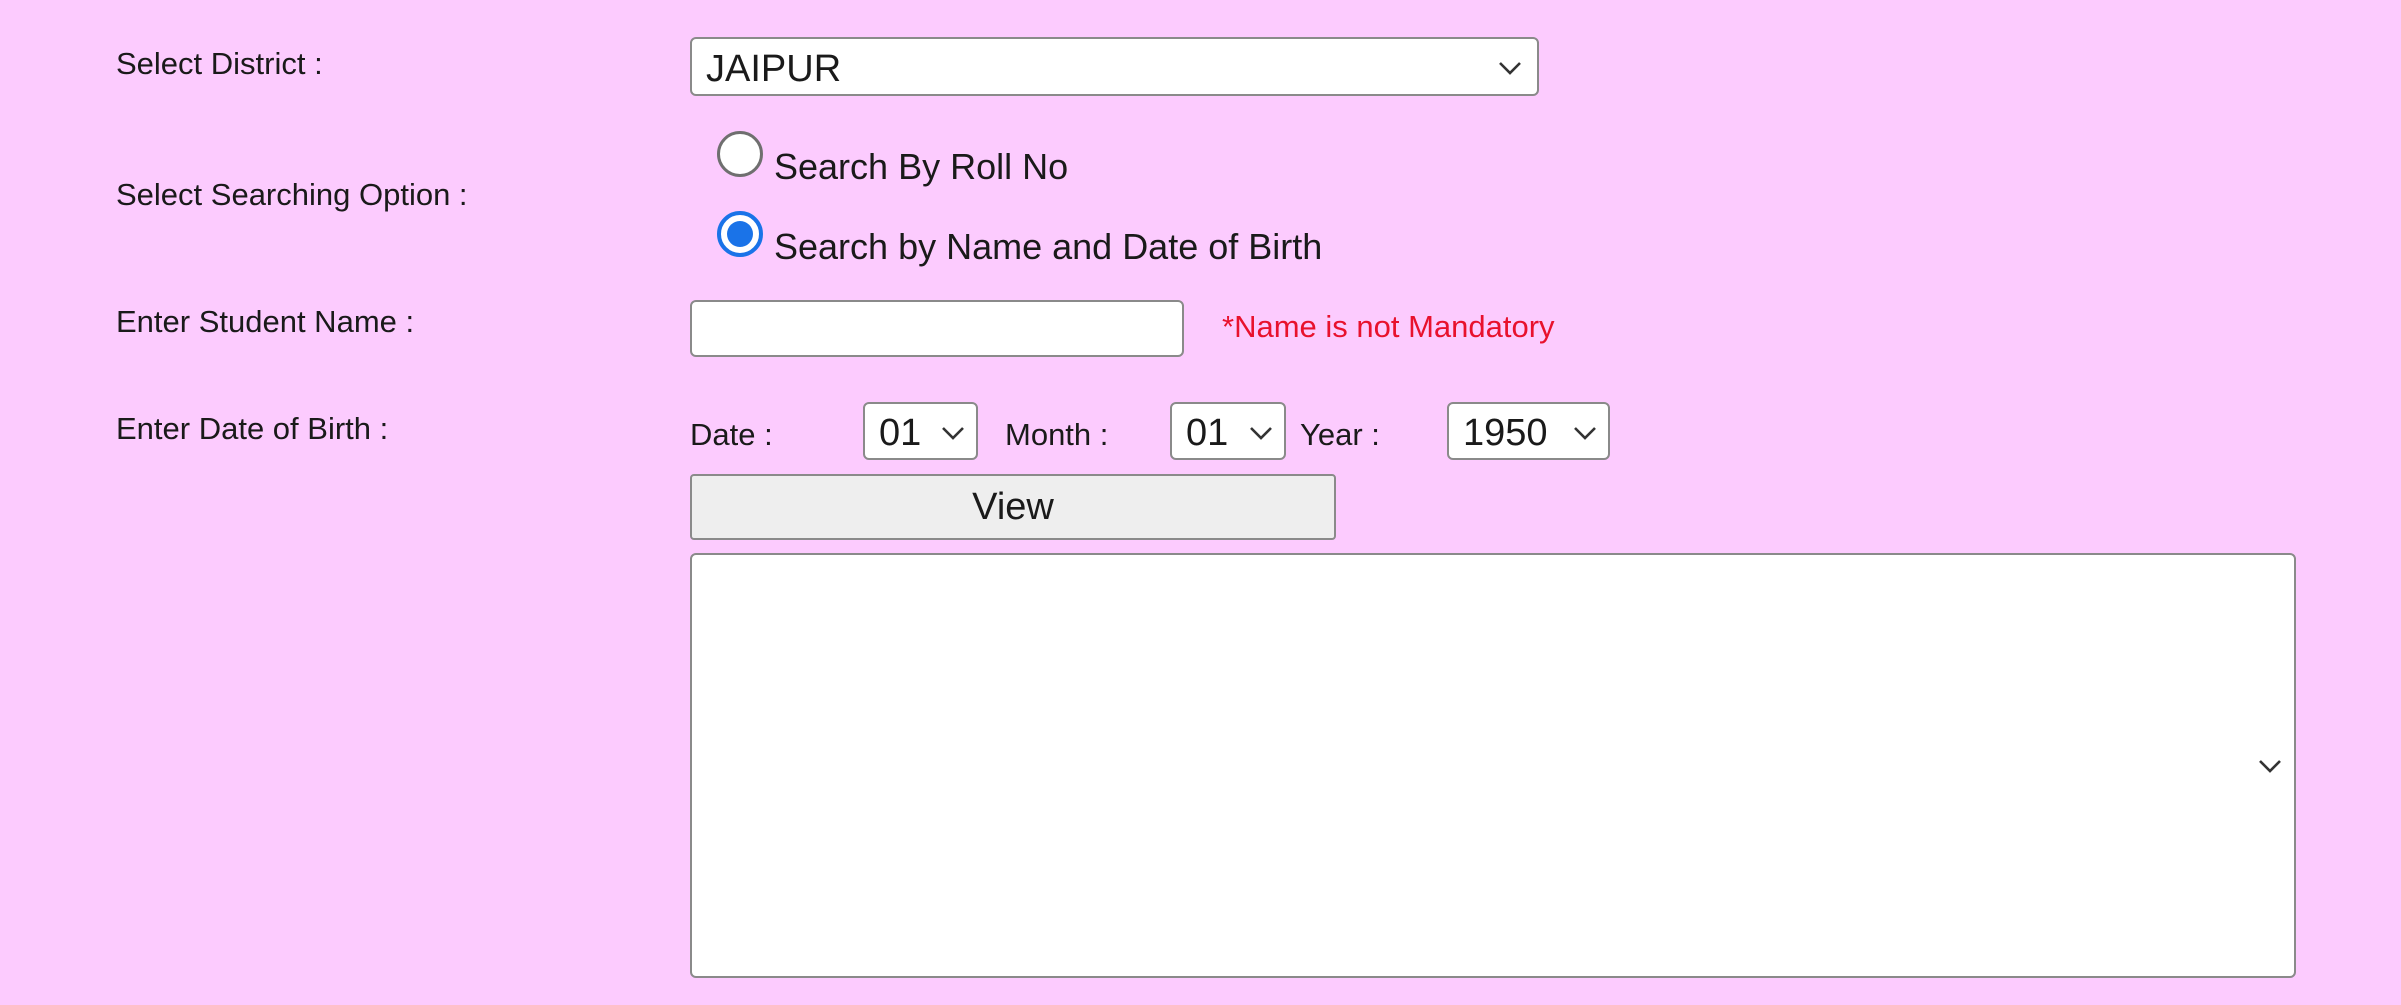 The width and height of the screenshot is (2401, 1005). I want to click on date-select: 01, so click(920, 431).